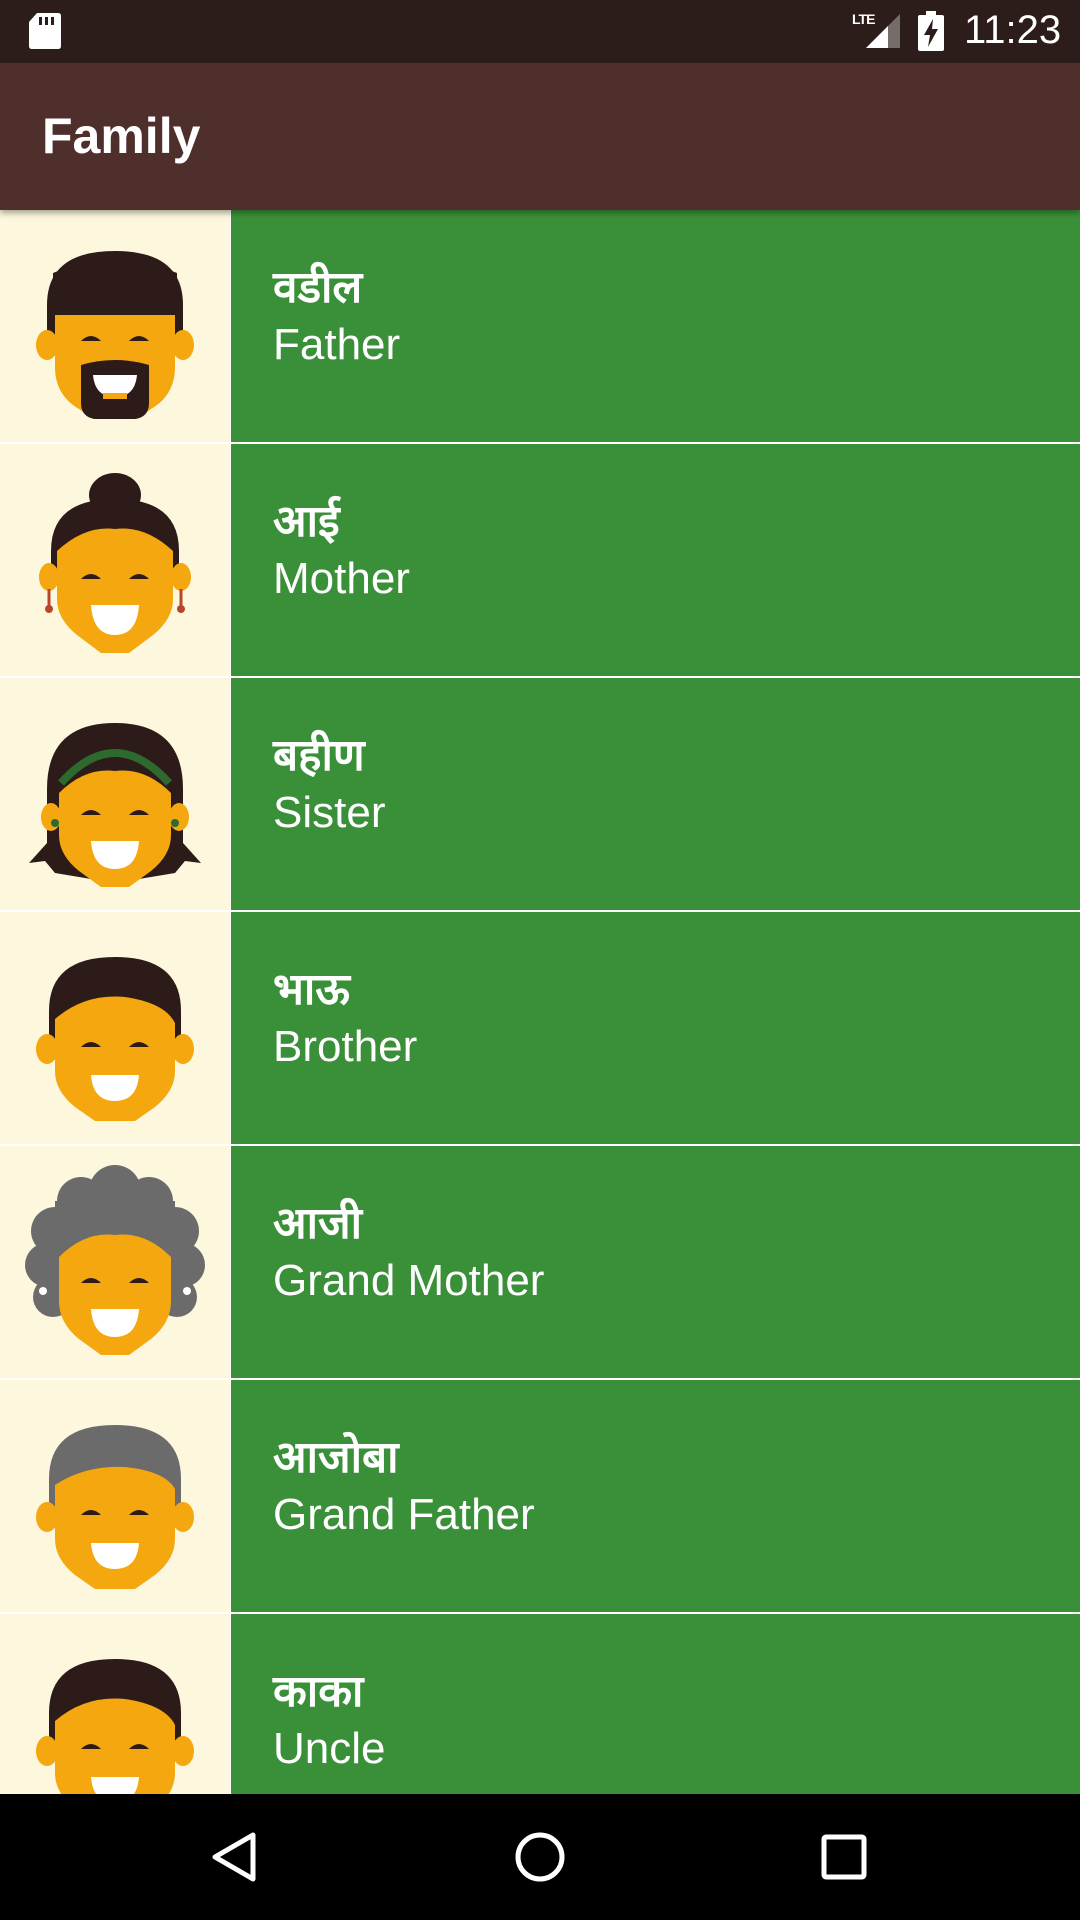 The height and width of the screenshot is (1920, 1080). What do you see at coordinates (329, 1748) in the screenshot?
I see `english-word: Uncle` at bounding box center [329, 1748].